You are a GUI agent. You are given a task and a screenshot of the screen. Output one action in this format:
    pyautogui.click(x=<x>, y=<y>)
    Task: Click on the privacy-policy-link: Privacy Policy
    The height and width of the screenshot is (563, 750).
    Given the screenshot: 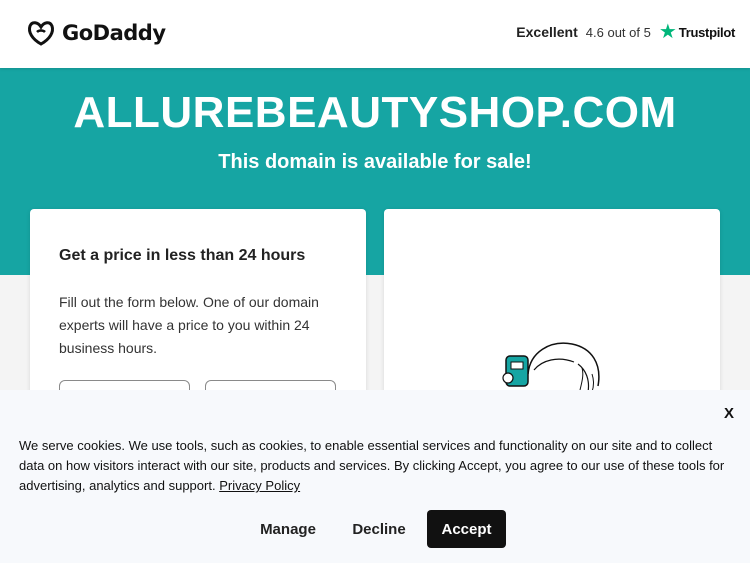 What is the action you would take?
    pyautogui.click(x=259, y=485)
    